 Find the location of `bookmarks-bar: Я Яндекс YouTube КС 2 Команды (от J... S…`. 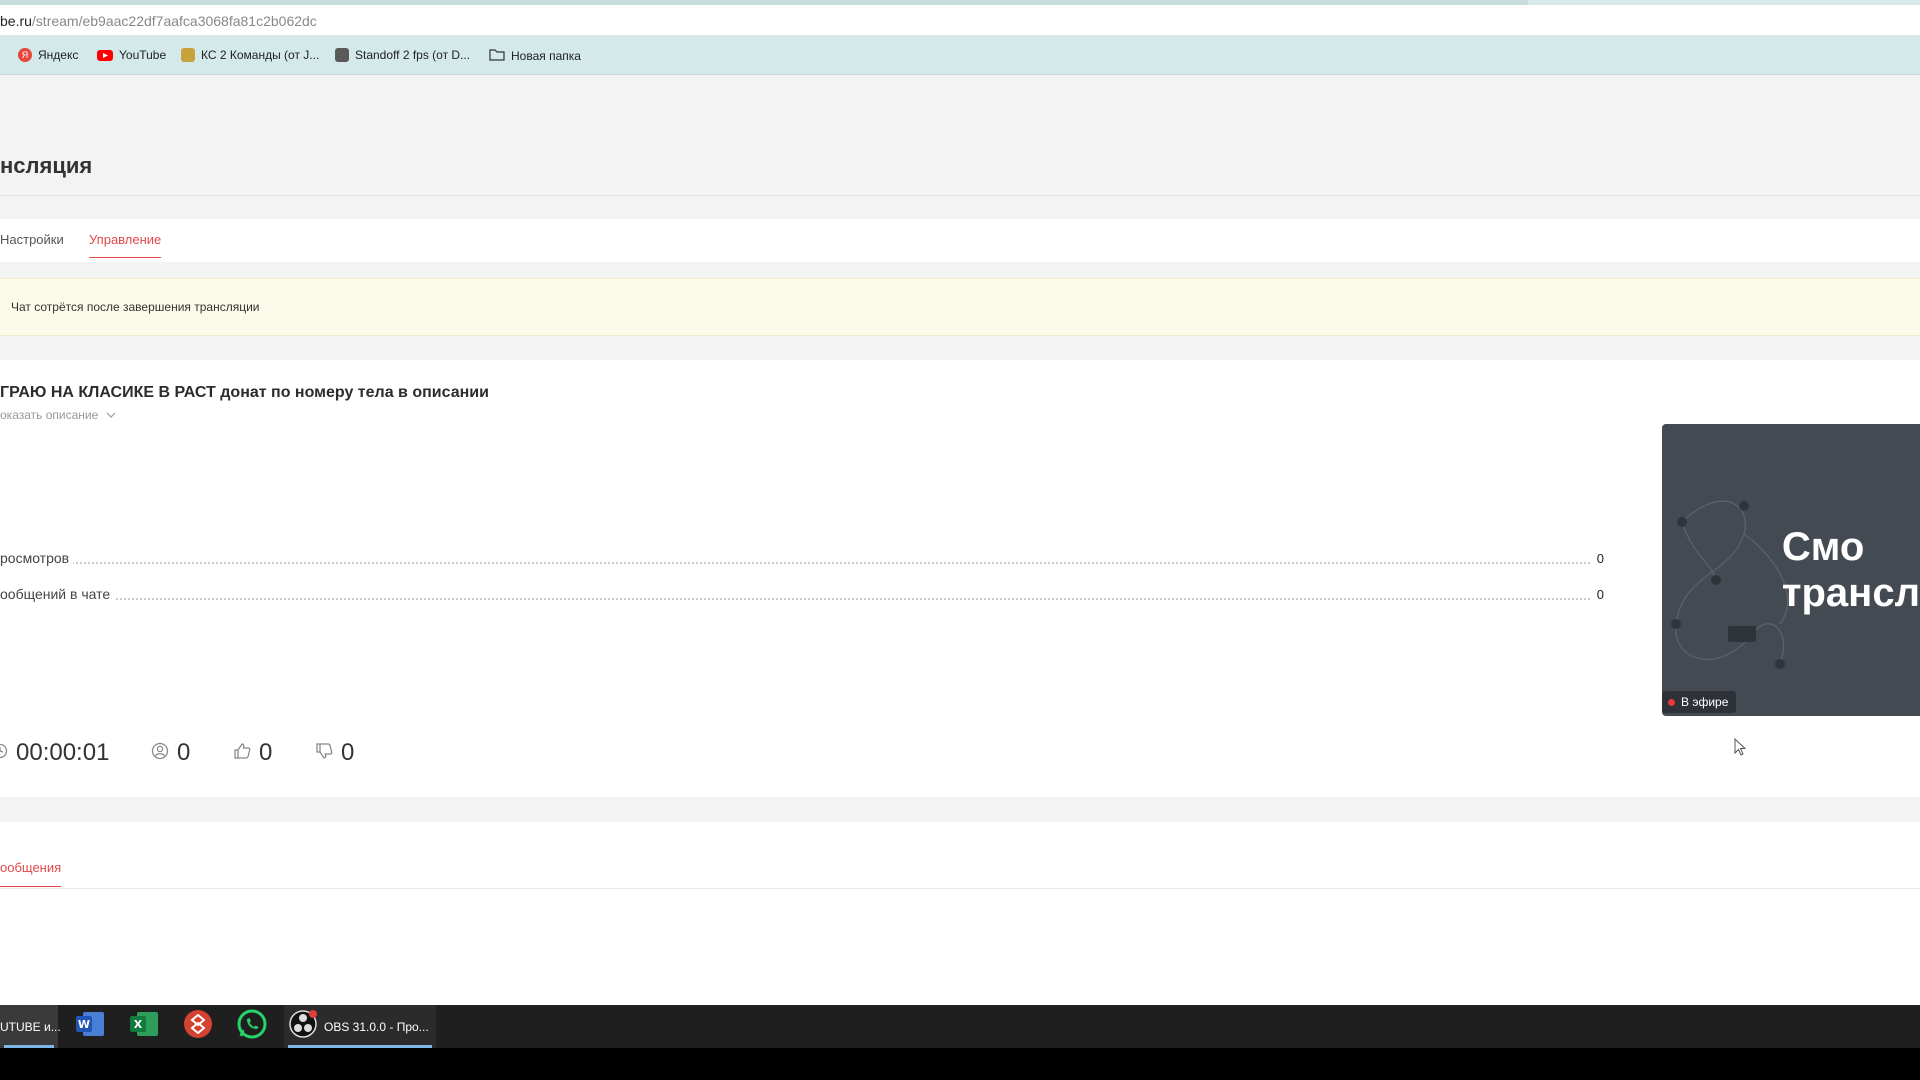

bookmarks-bar: Я Яндекс YouTube КС 2 Команды (от J... S… is located at coordinates (960, 55).